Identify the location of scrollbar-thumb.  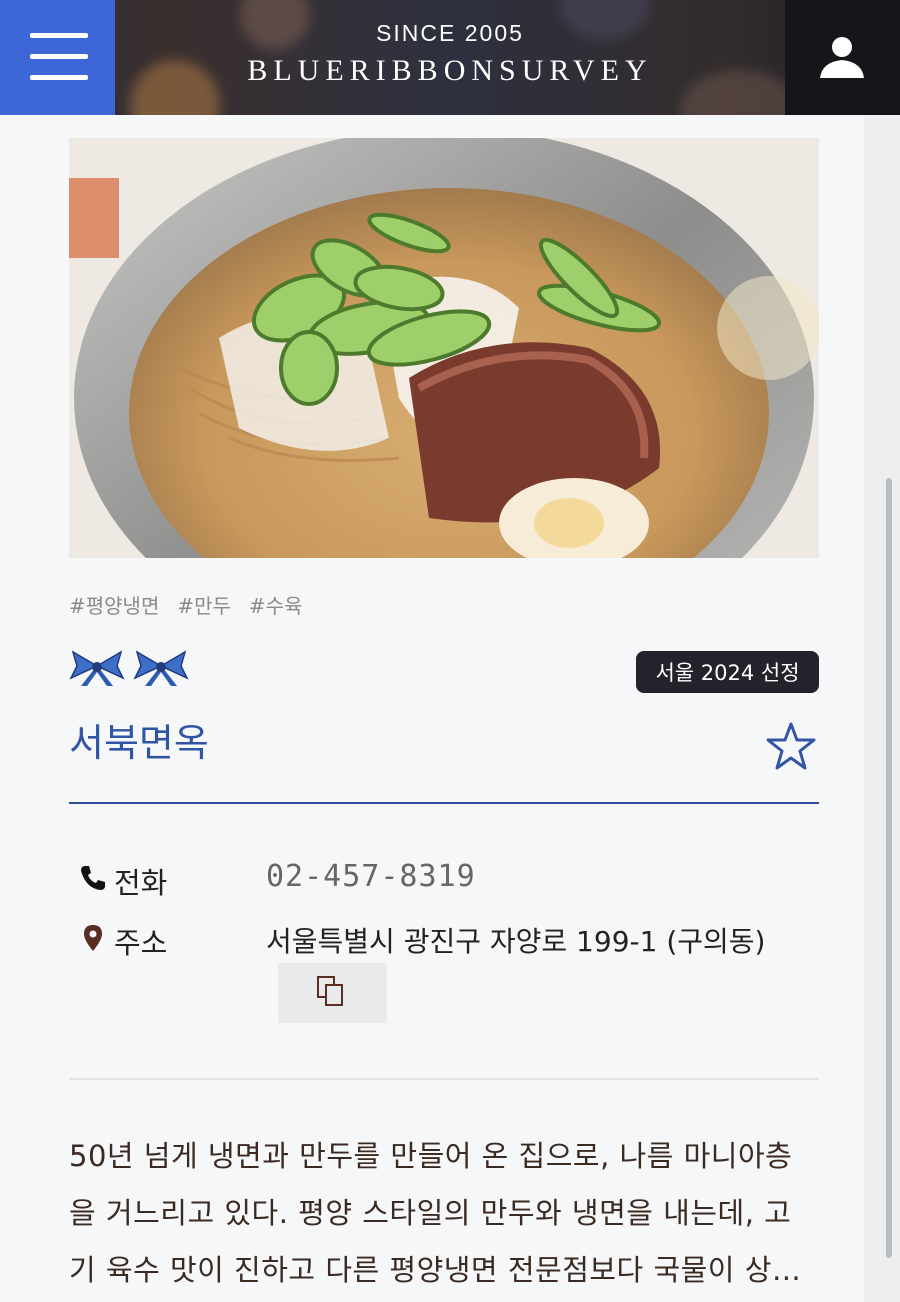
(889, 868).